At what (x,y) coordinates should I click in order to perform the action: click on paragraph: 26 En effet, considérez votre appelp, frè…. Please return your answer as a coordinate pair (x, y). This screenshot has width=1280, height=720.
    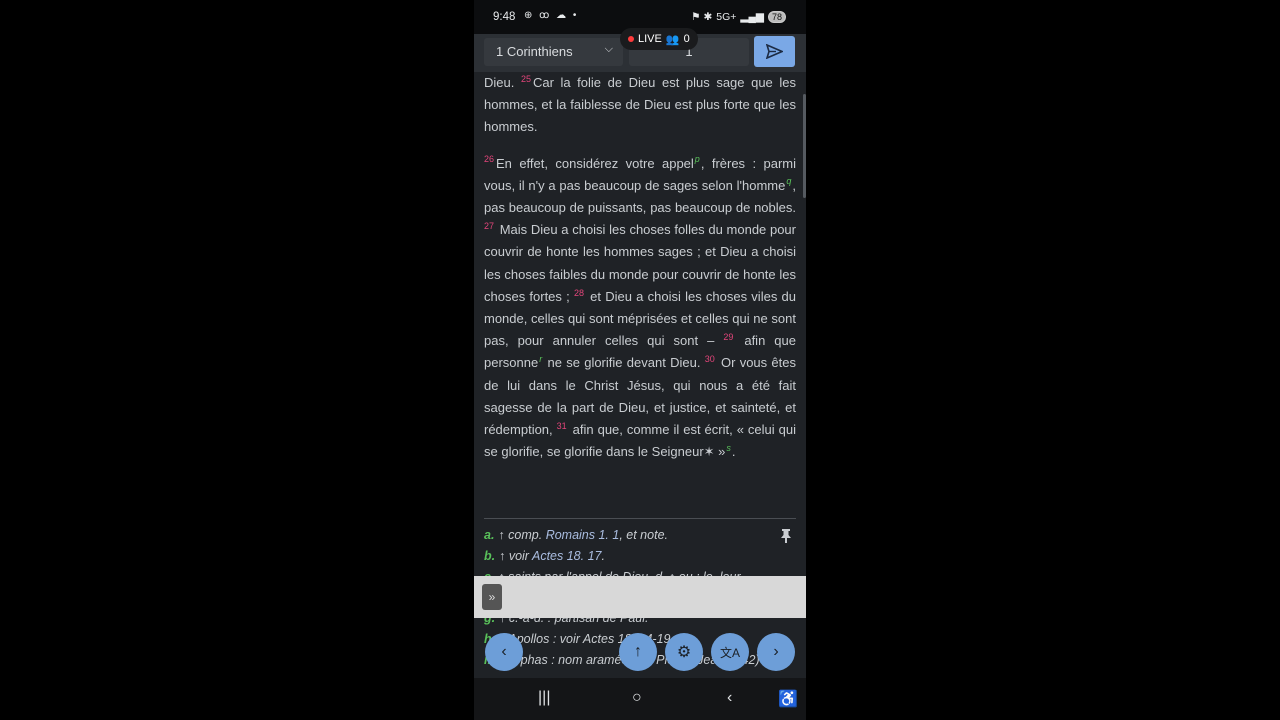
    Looking at the image, I should click on (640, 308).